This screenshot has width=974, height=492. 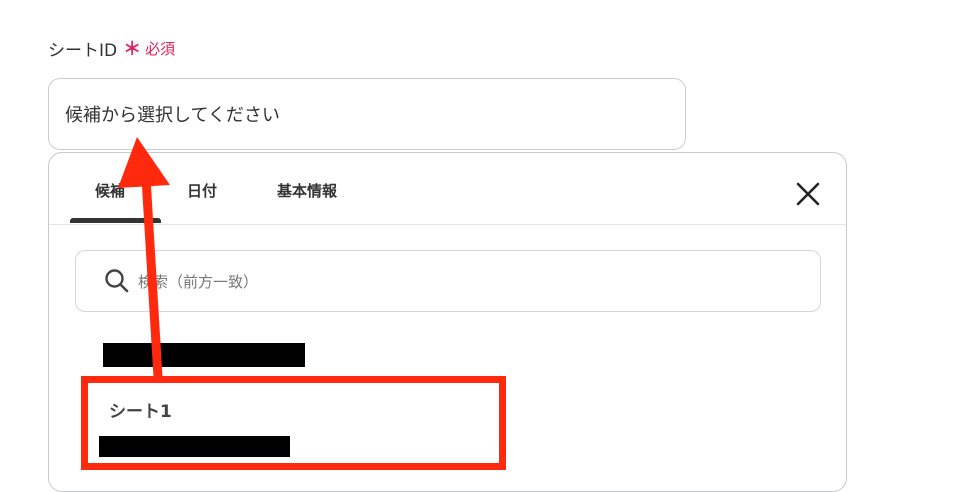 I want to click on tab-date: 日付, so click(x=202, y=190).